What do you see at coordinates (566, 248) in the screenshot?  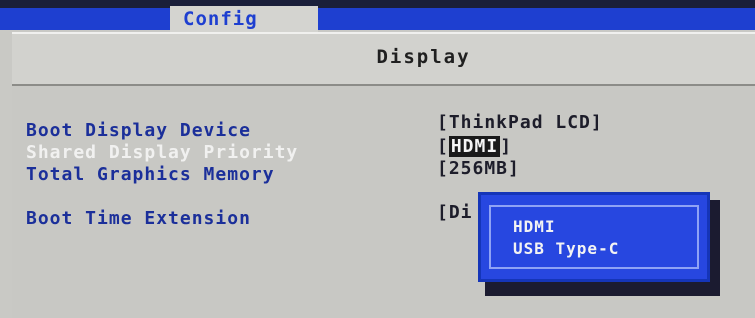 I see `popup-option-usb-type-c: USB Type-C` at bounding box center [566, 248].